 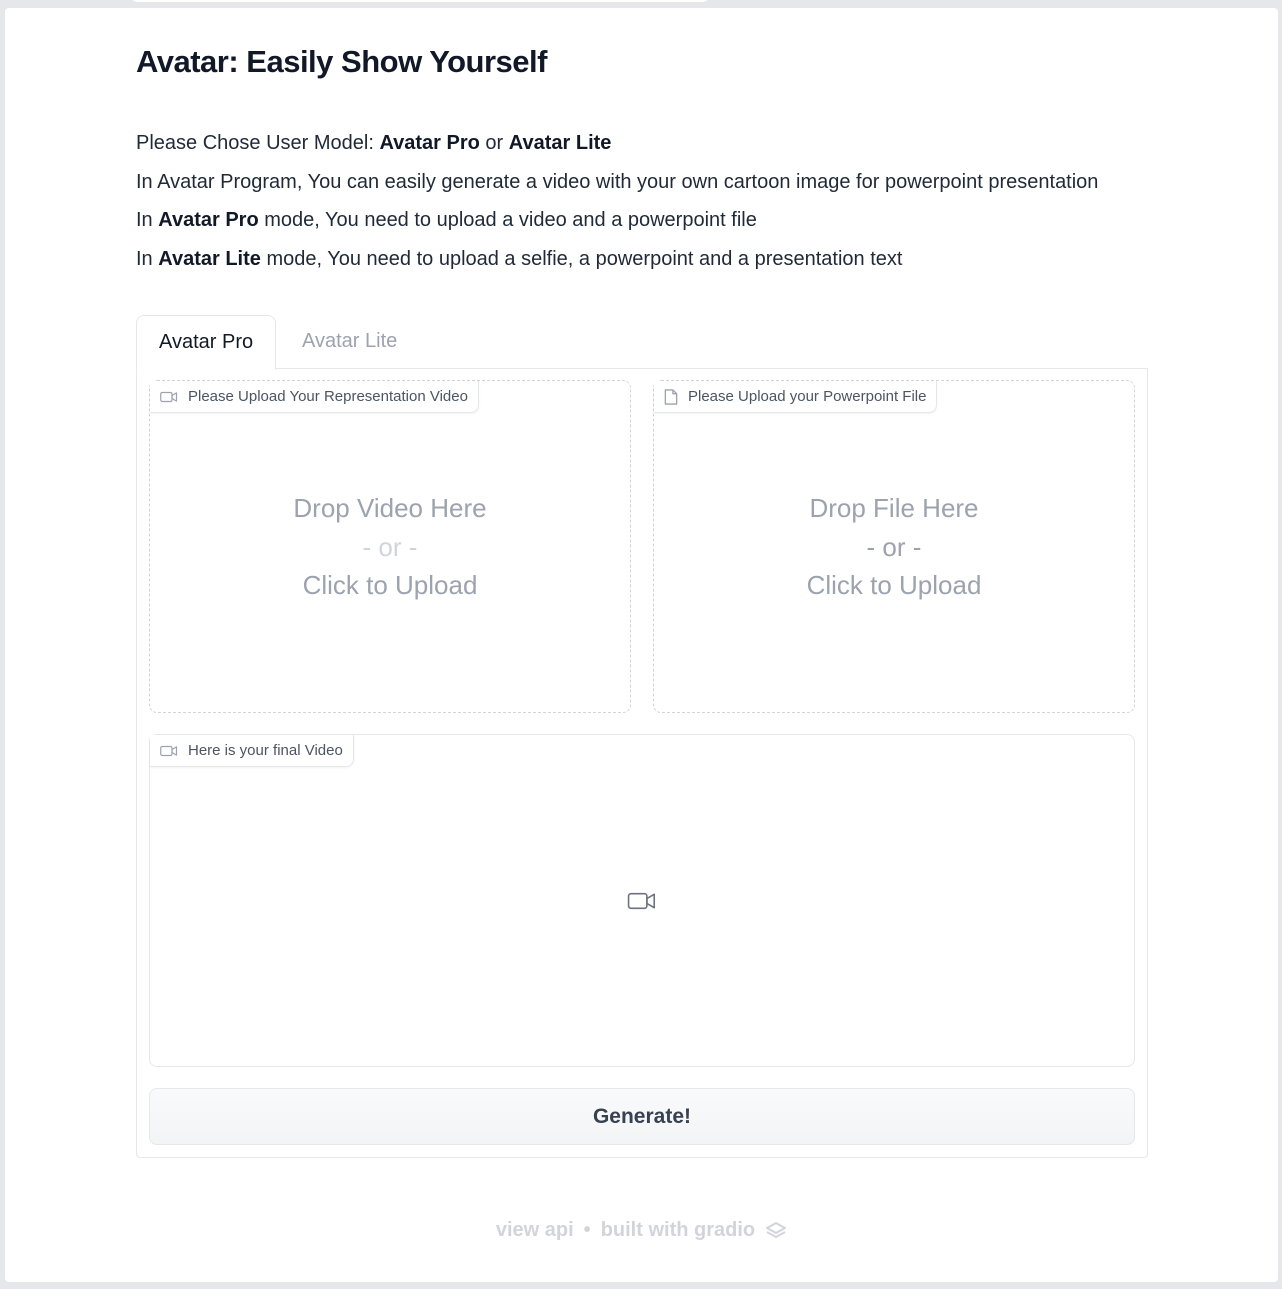 What do you see at coordinates (642, 342) in the screenshot?
I see `tab-bar: Avatar Pro Avatar Lite` at bounding box center [642, 342].